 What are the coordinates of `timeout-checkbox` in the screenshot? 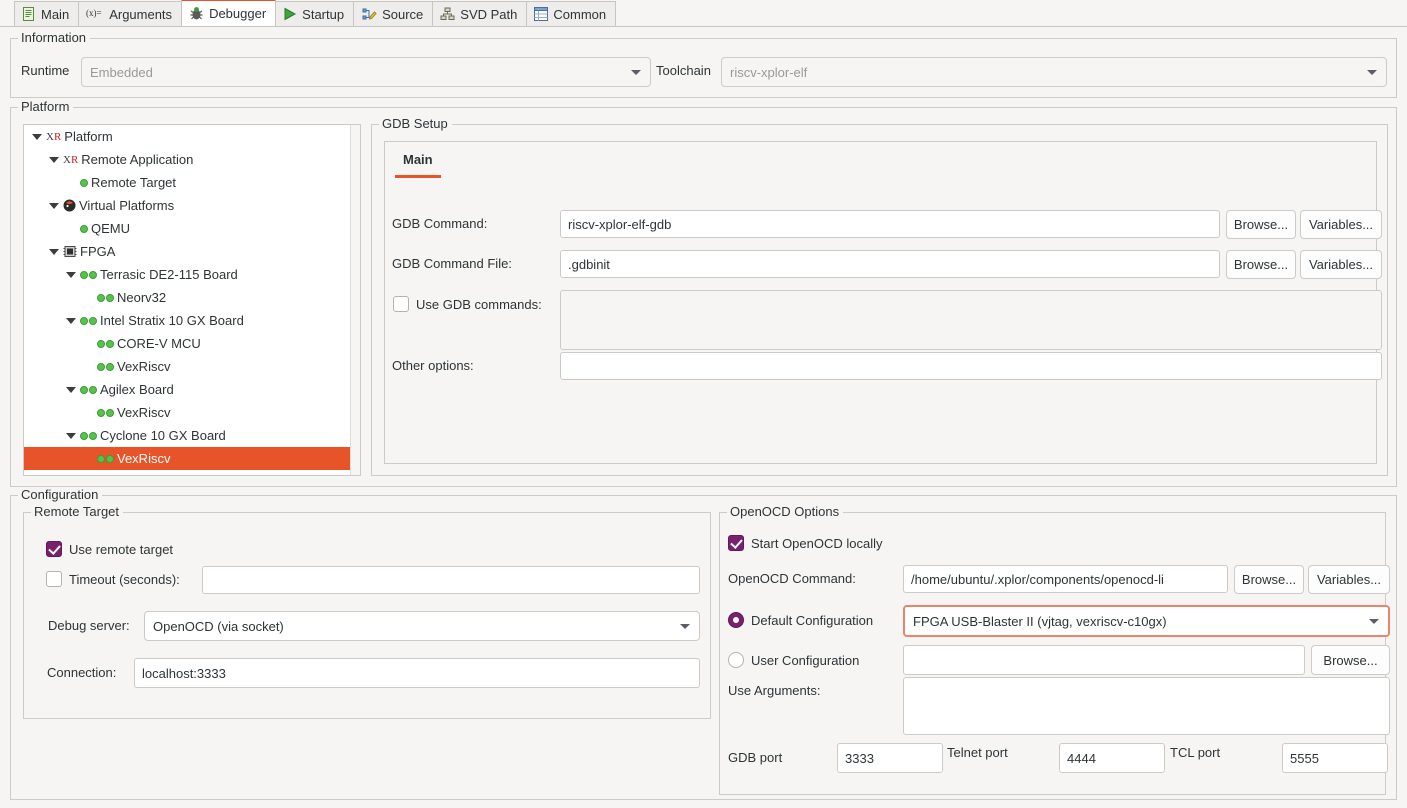 It's located at (54, 579).